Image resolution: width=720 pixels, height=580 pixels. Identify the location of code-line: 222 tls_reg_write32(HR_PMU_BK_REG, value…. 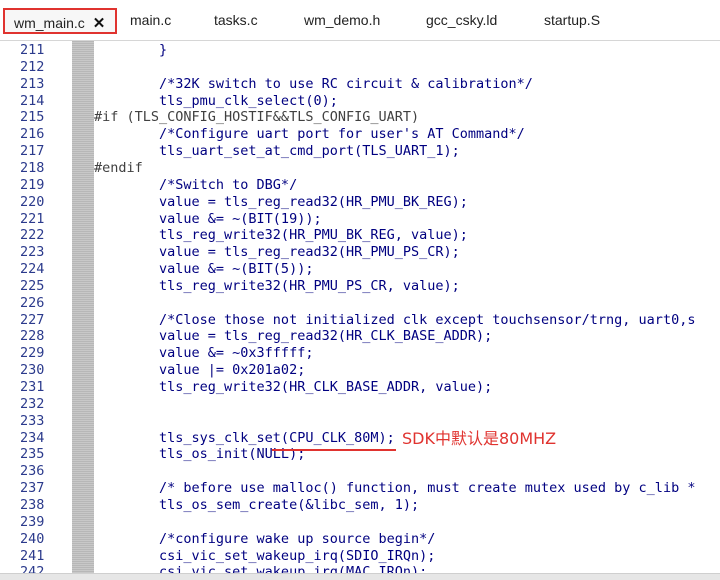
(360, 235).